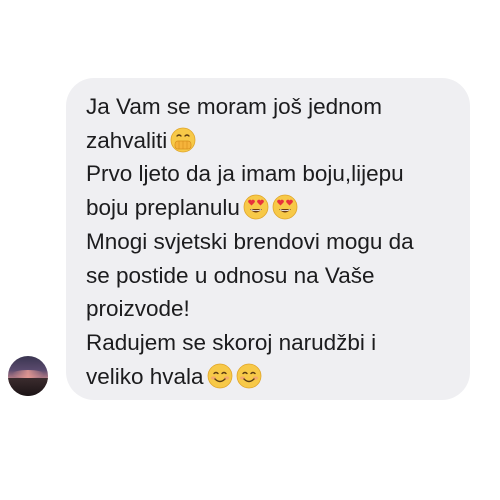 Image resolution: width=500 pixels, height=500 pixels. What do you see at coordinates (231, 342) in the screenshot?
I see `message-text: Radujem se skoroj narudžbi i` at bounding box center [231, 342].